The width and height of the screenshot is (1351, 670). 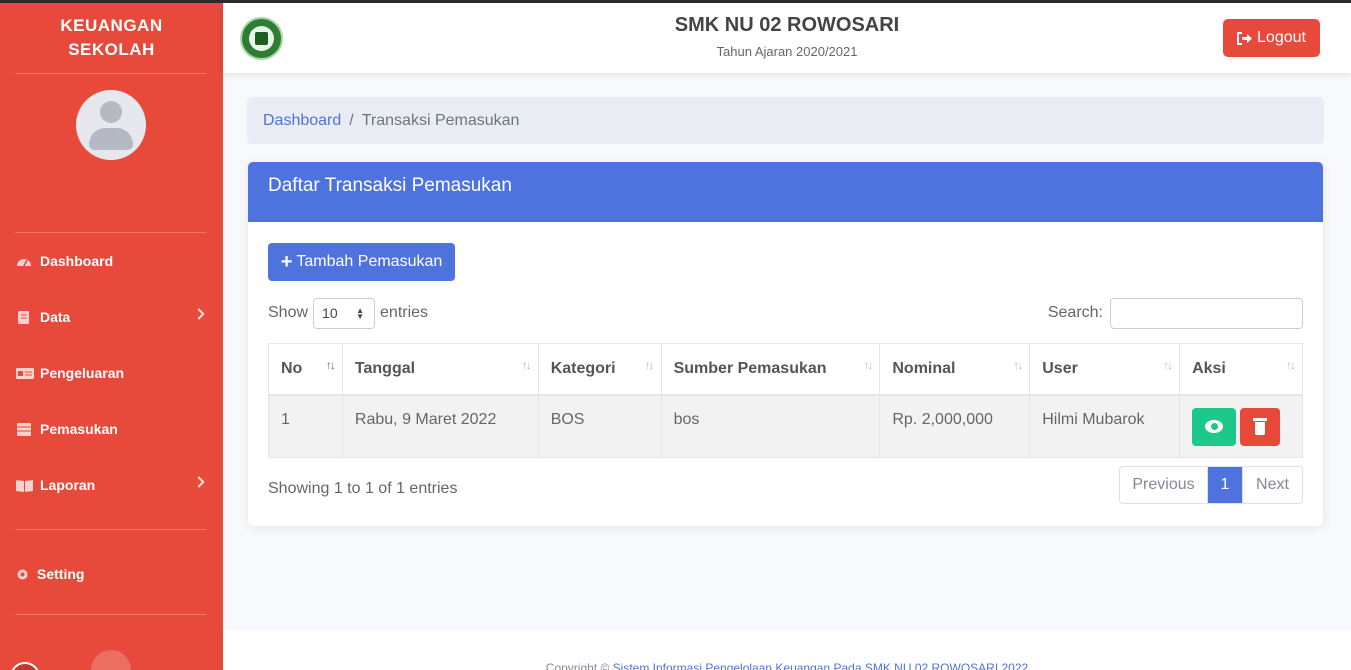 I want to click on entries-label: entries, so click(x=404, y=312).